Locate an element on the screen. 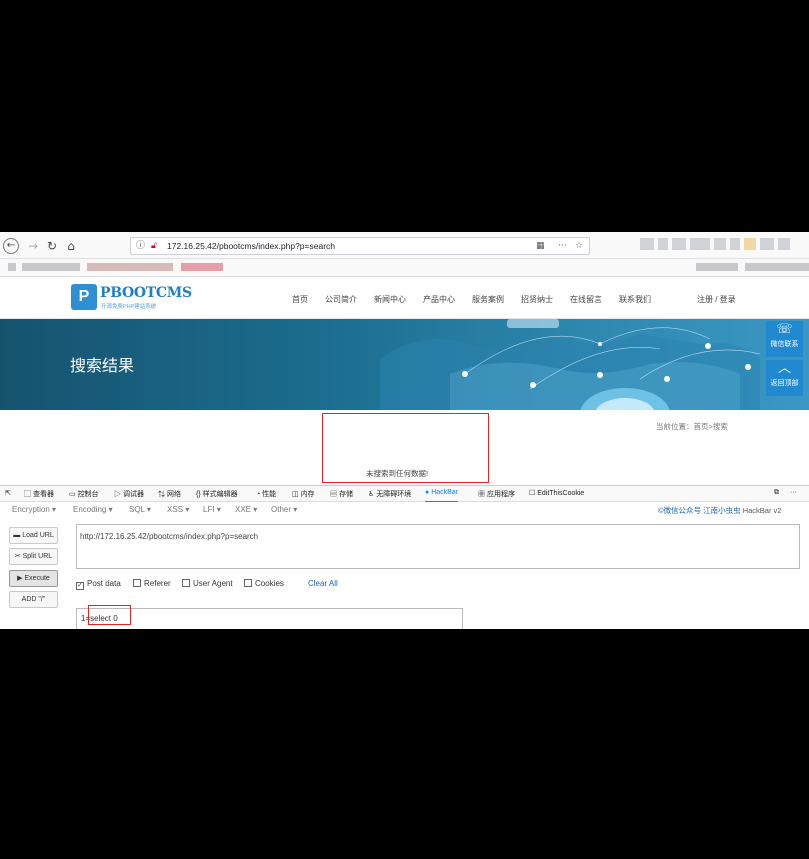 The width and height of the screenshot is (809, 859). nav-item-home: 首页 is located at coordinates (300, 300).